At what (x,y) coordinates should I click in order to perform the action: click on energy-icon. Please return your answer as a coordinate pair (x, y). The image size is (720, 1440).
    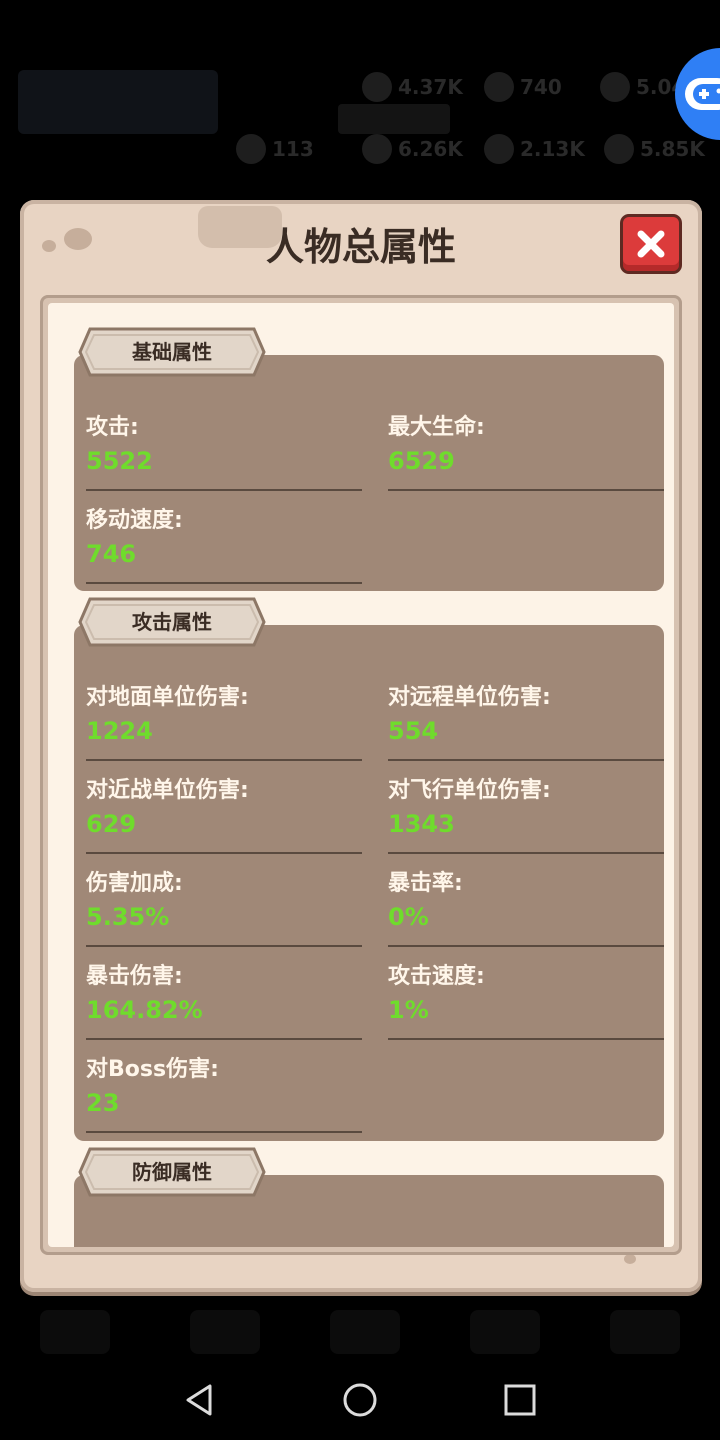
    Looking at the image, I should click on (615, 87).